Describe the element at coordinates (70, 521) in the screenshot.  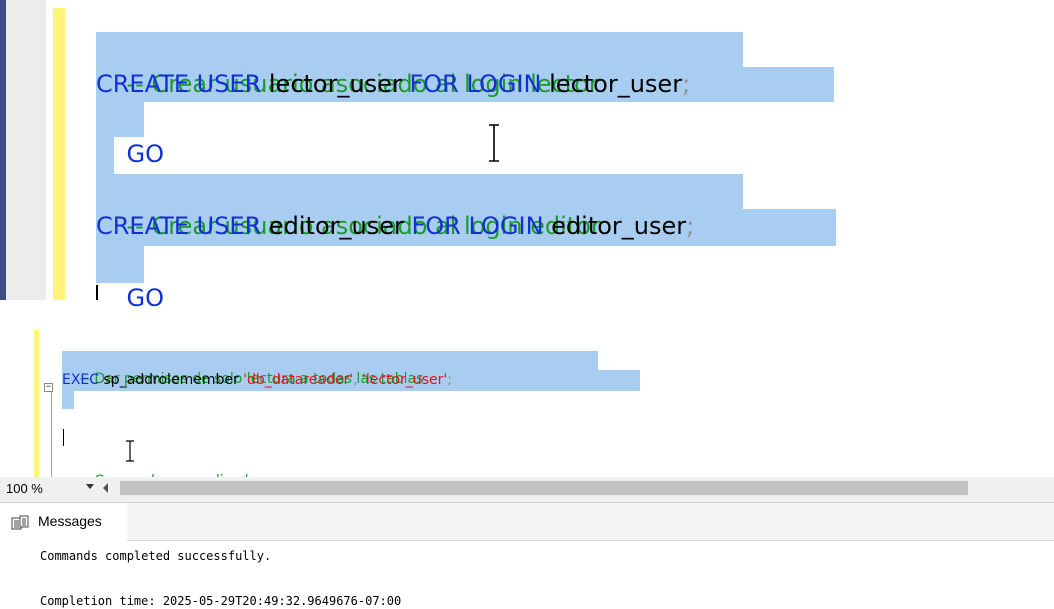
I see `tab-messages-label: Messages` at that location.